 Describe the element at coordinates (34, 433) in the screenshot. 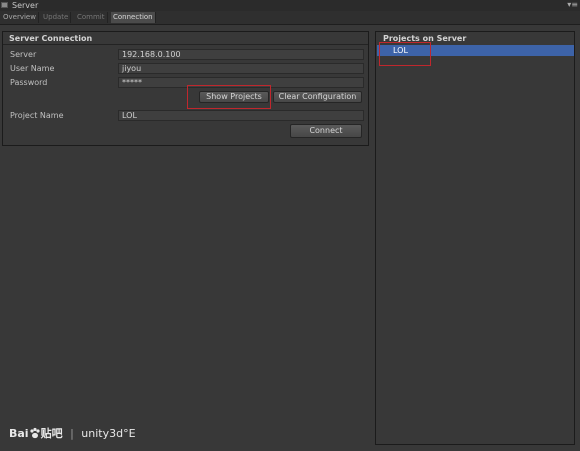

I see `paw-icon` at that location.